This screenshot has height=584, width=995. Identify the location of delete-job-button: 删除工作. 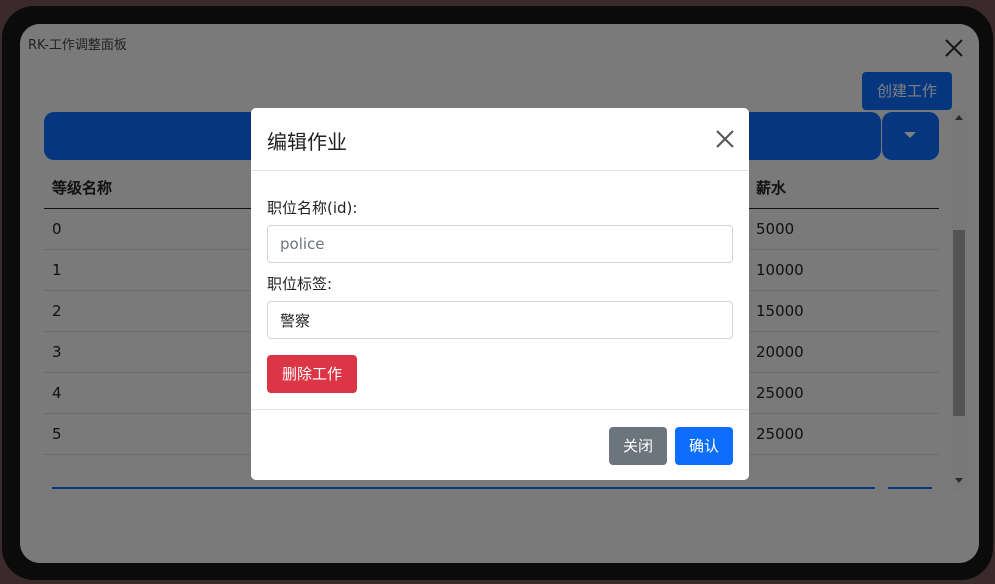
(312, 374).